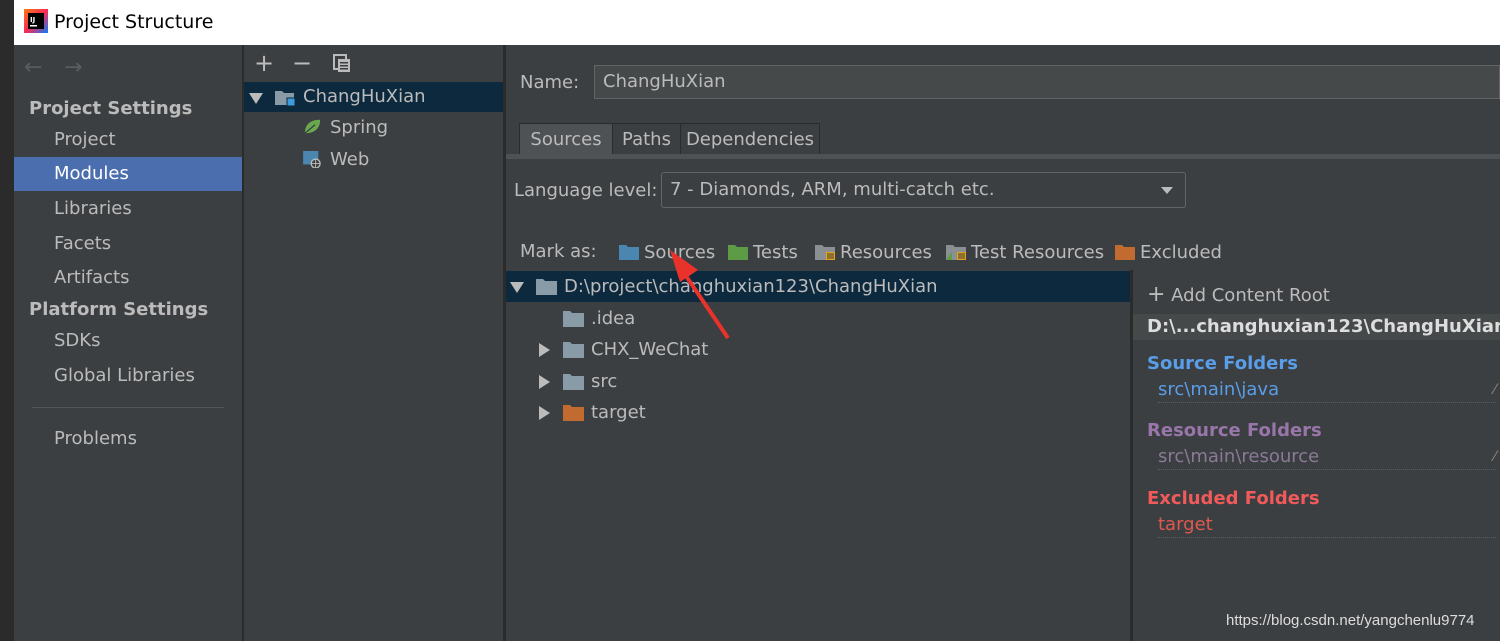  What do you see at coordinates (285, 98) in the screenshot?
I see `module-folder-icon` at bounding box center [285, 98].